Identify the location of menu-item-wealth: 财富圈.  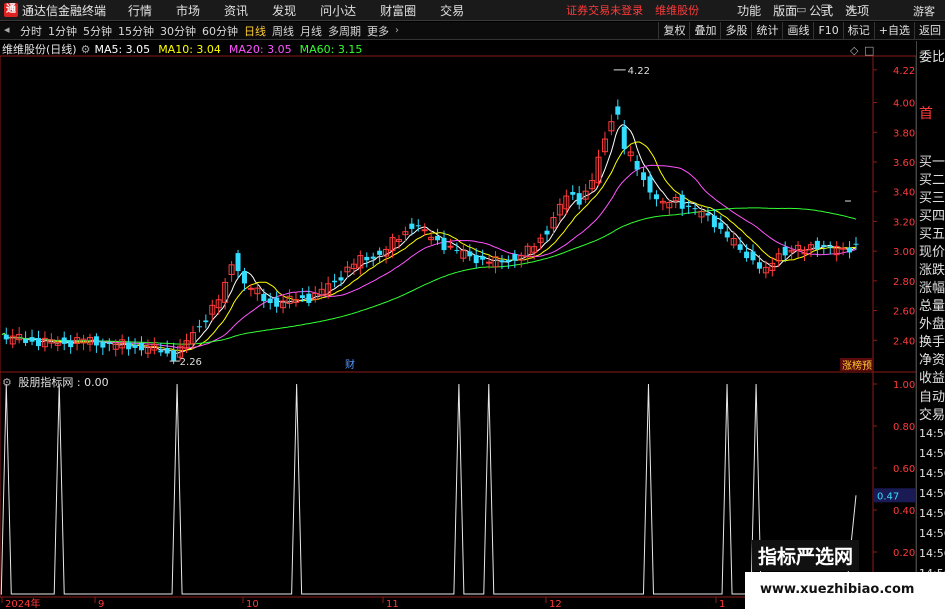
(398, 10).